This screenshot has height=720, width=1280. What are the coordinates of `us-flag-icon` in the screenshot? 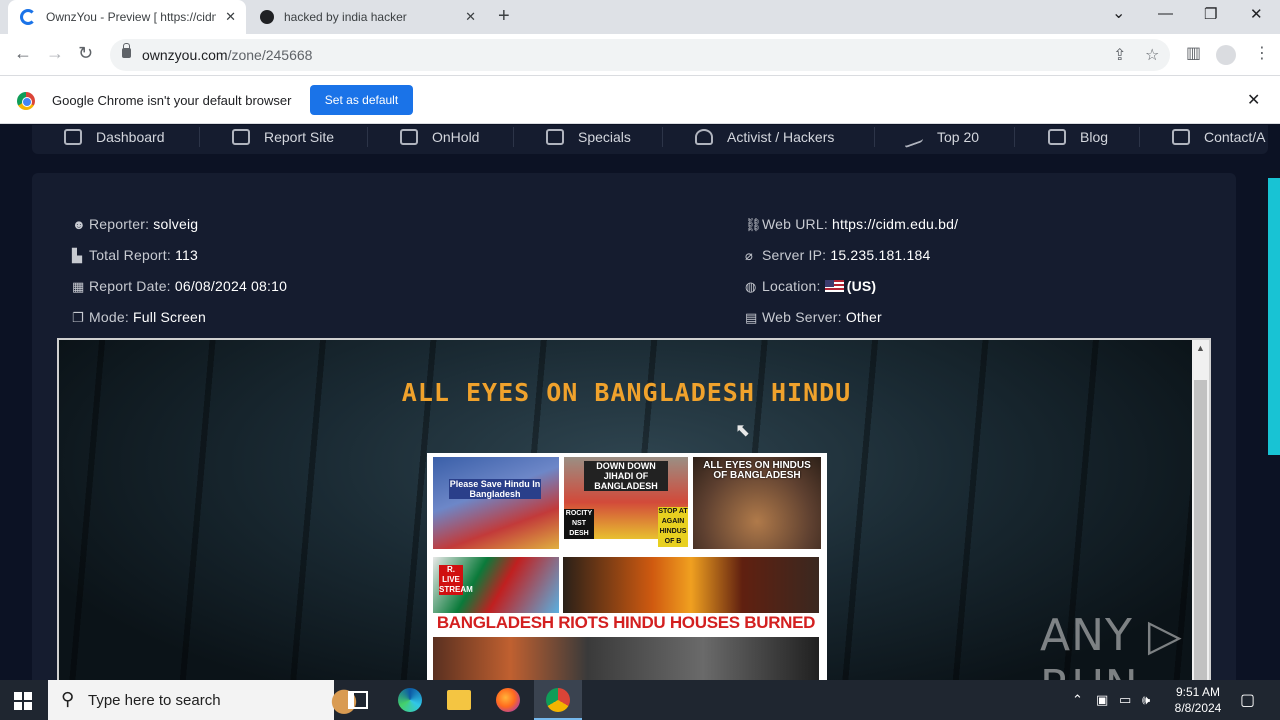 It's located at (834, 286).